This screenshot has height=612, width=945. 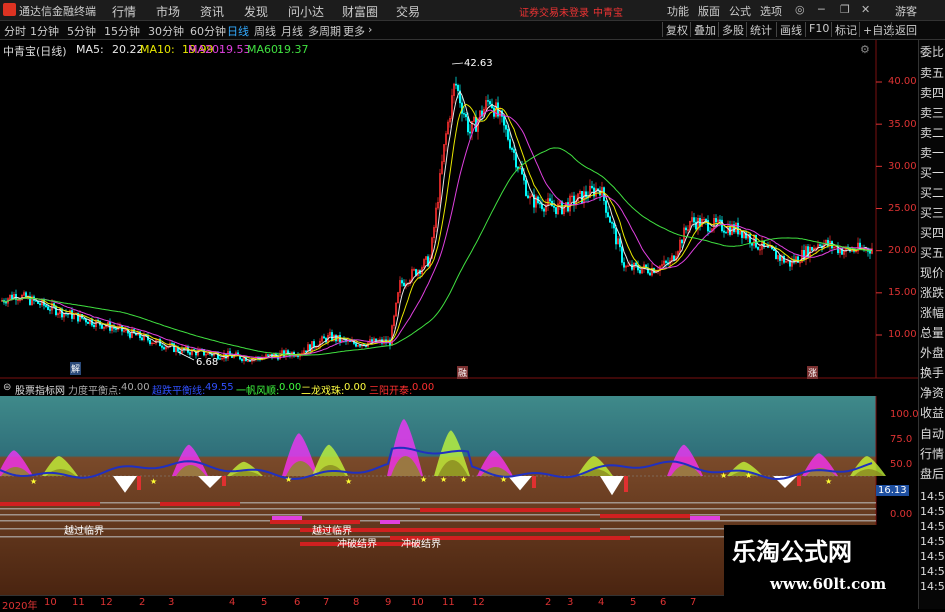 What do you see at coordinates (84, 531) in the screenshot?
I see `cross-threshold-label: 越过临界` at bounding box center [84, 531].